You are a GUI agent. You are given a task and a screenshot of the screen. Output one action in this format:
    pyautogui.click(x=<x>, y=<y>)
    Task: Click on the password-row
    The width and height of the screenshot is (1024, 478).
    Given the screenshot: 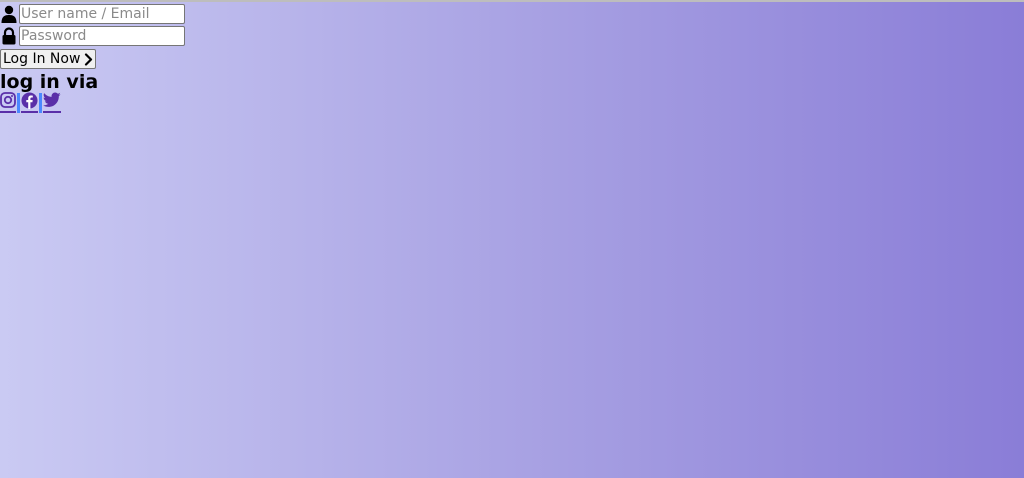 What is the action you would take?
    pyautogui.click(x=92, y=36)
    